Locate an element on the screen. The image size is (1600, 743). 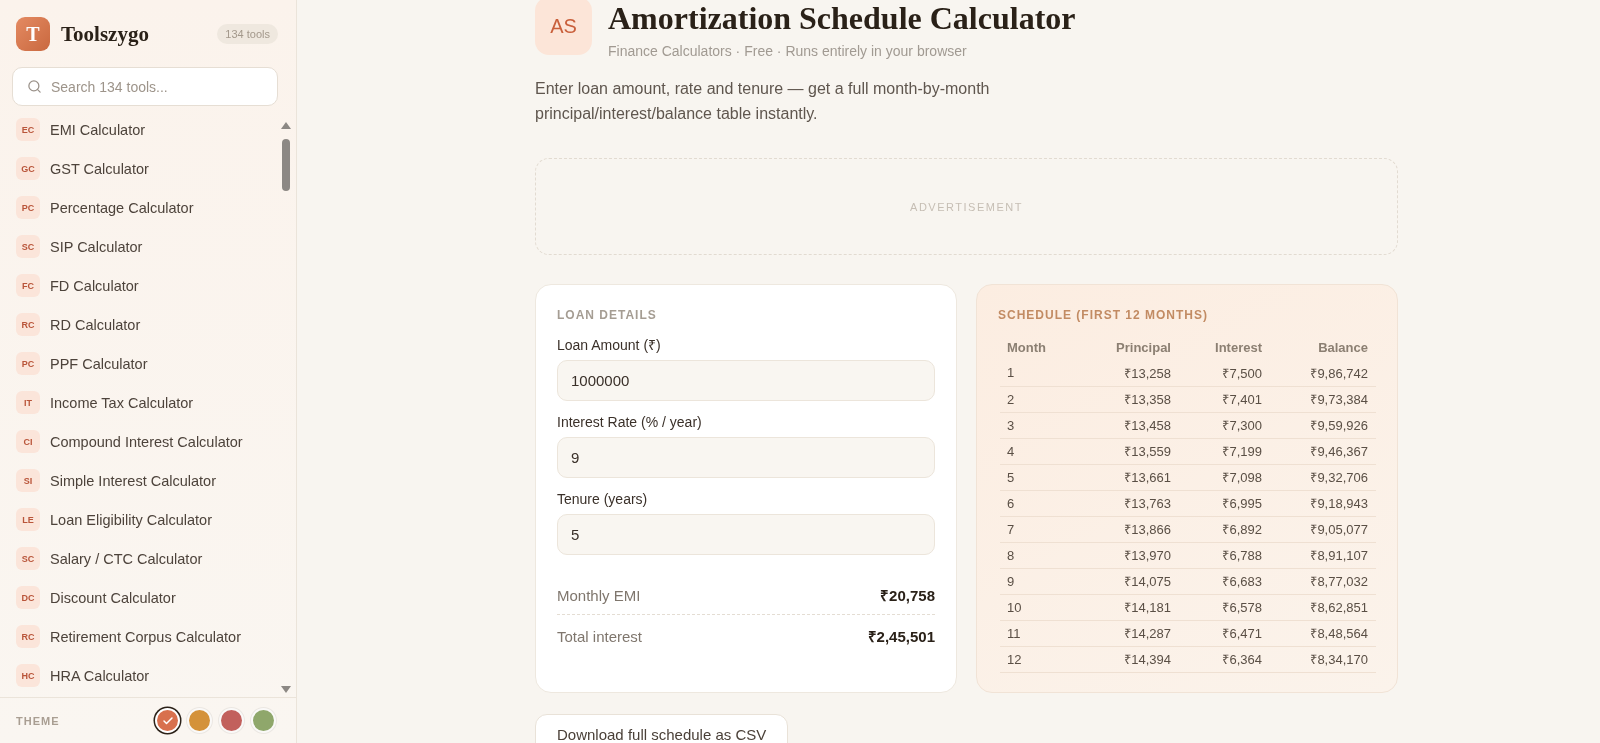
sidebar-item: SC SIP Calculator is located at coordinates (140, 246).